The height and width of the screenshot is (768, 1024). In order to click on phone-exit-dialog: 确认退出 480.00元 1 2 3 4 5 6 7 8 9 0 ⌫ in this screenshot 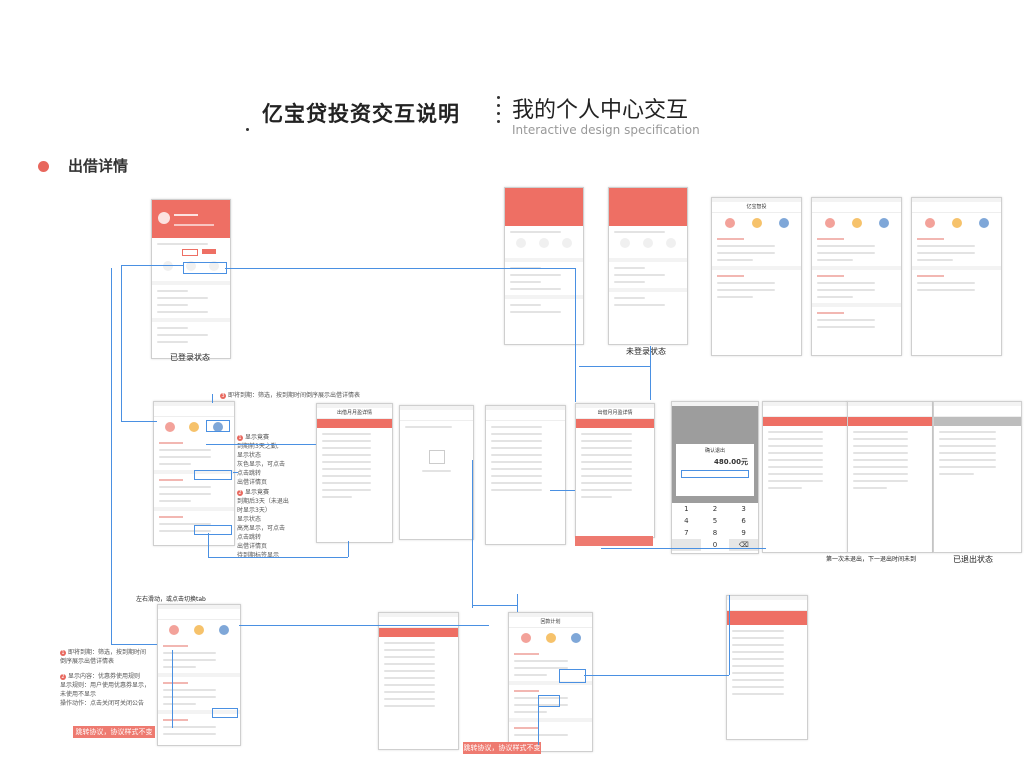, I will do `click(715, 477)`.